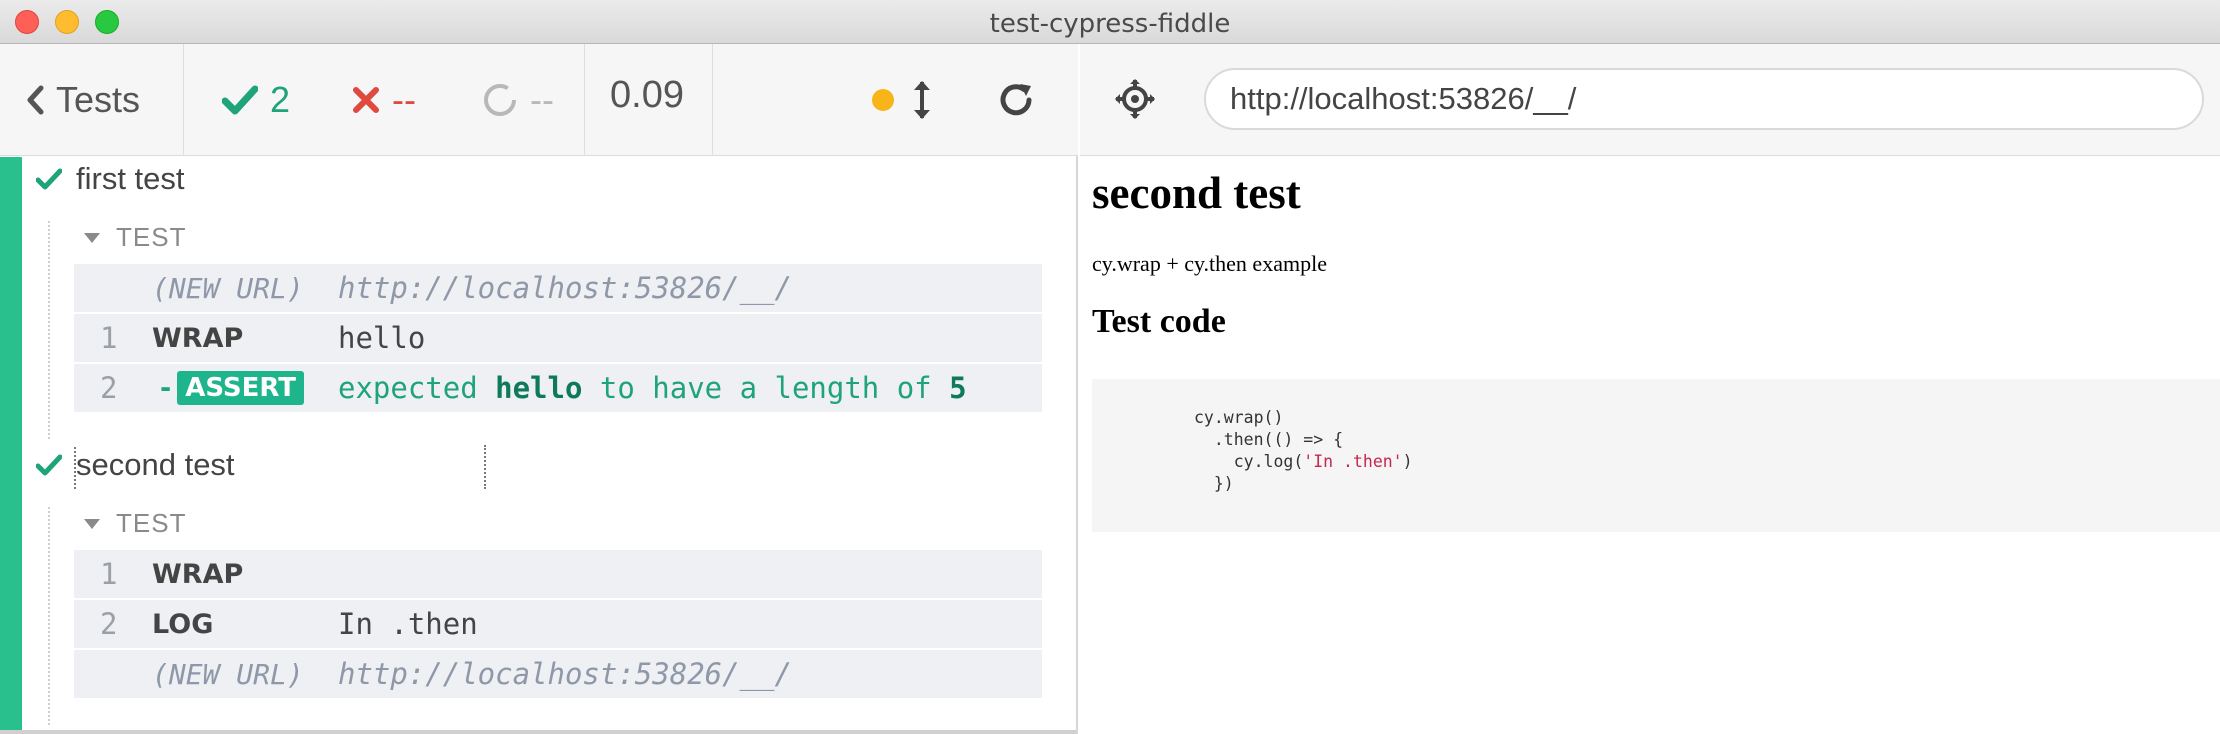 The width and height of the screenshot is (2220, 734). What do you see at coordinates (382, 338) in the screenshot?
I see `command-message: hello` at bounding box center [382, 338].